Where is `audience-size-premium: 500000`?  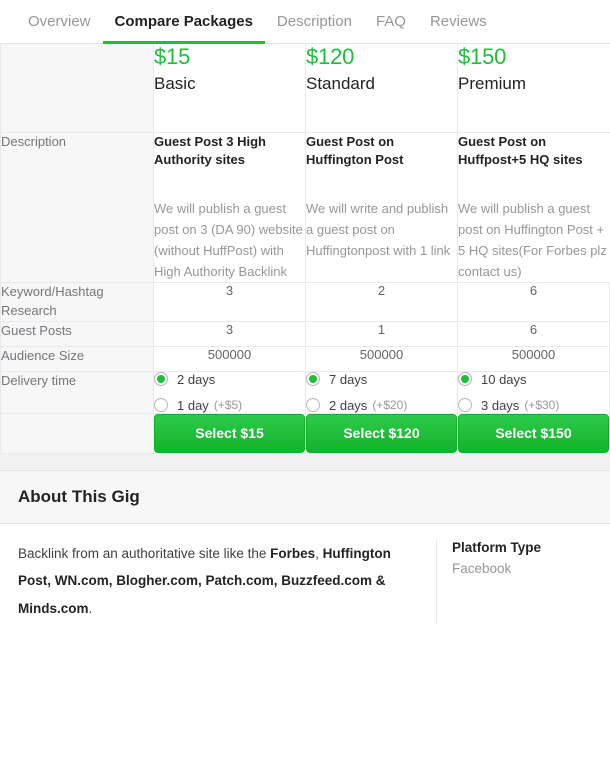 audience-size-premium: 500000 is located at coordinates (533, 359).